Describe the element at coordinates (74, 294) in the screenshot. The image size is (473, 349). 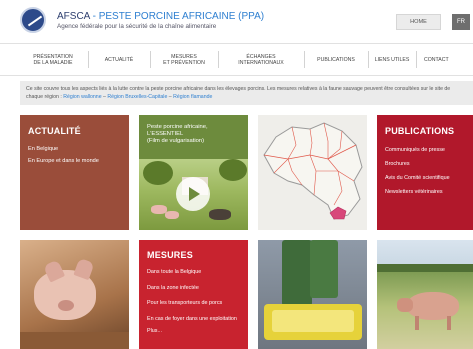
I see `piglet-photo` at that location.